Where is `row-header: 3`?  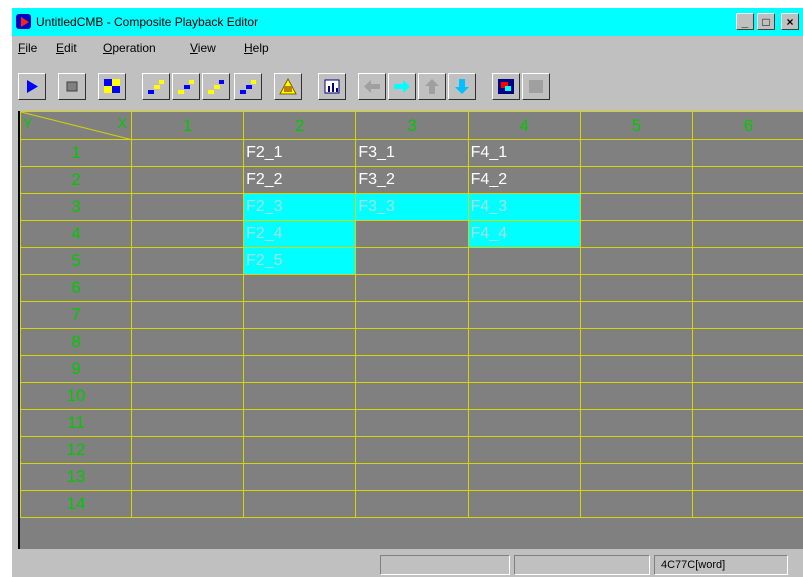
row-header: 3 is located at coordinates (76, 207).